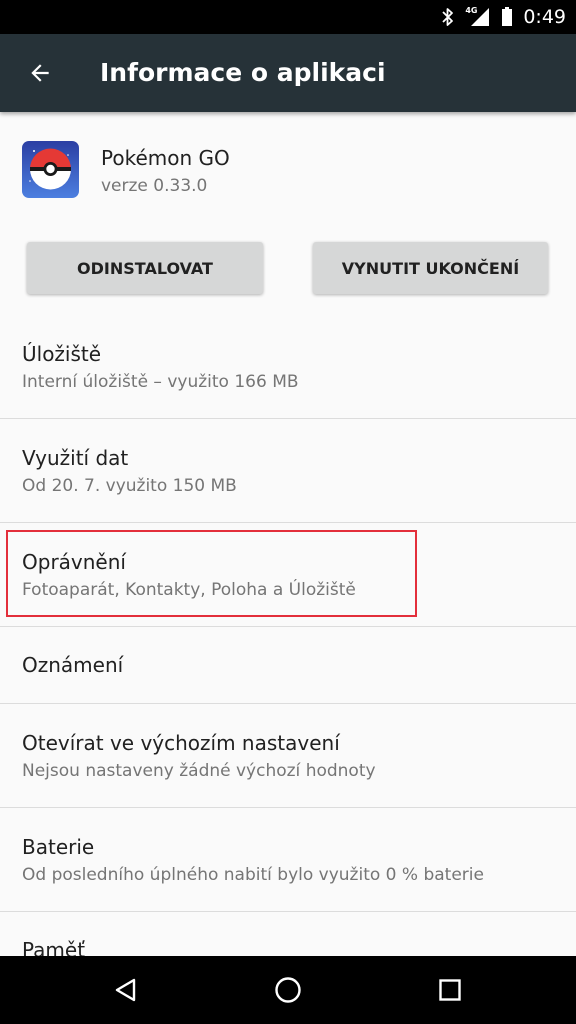  I want to click on recents-square-icon, so click(450, 990).